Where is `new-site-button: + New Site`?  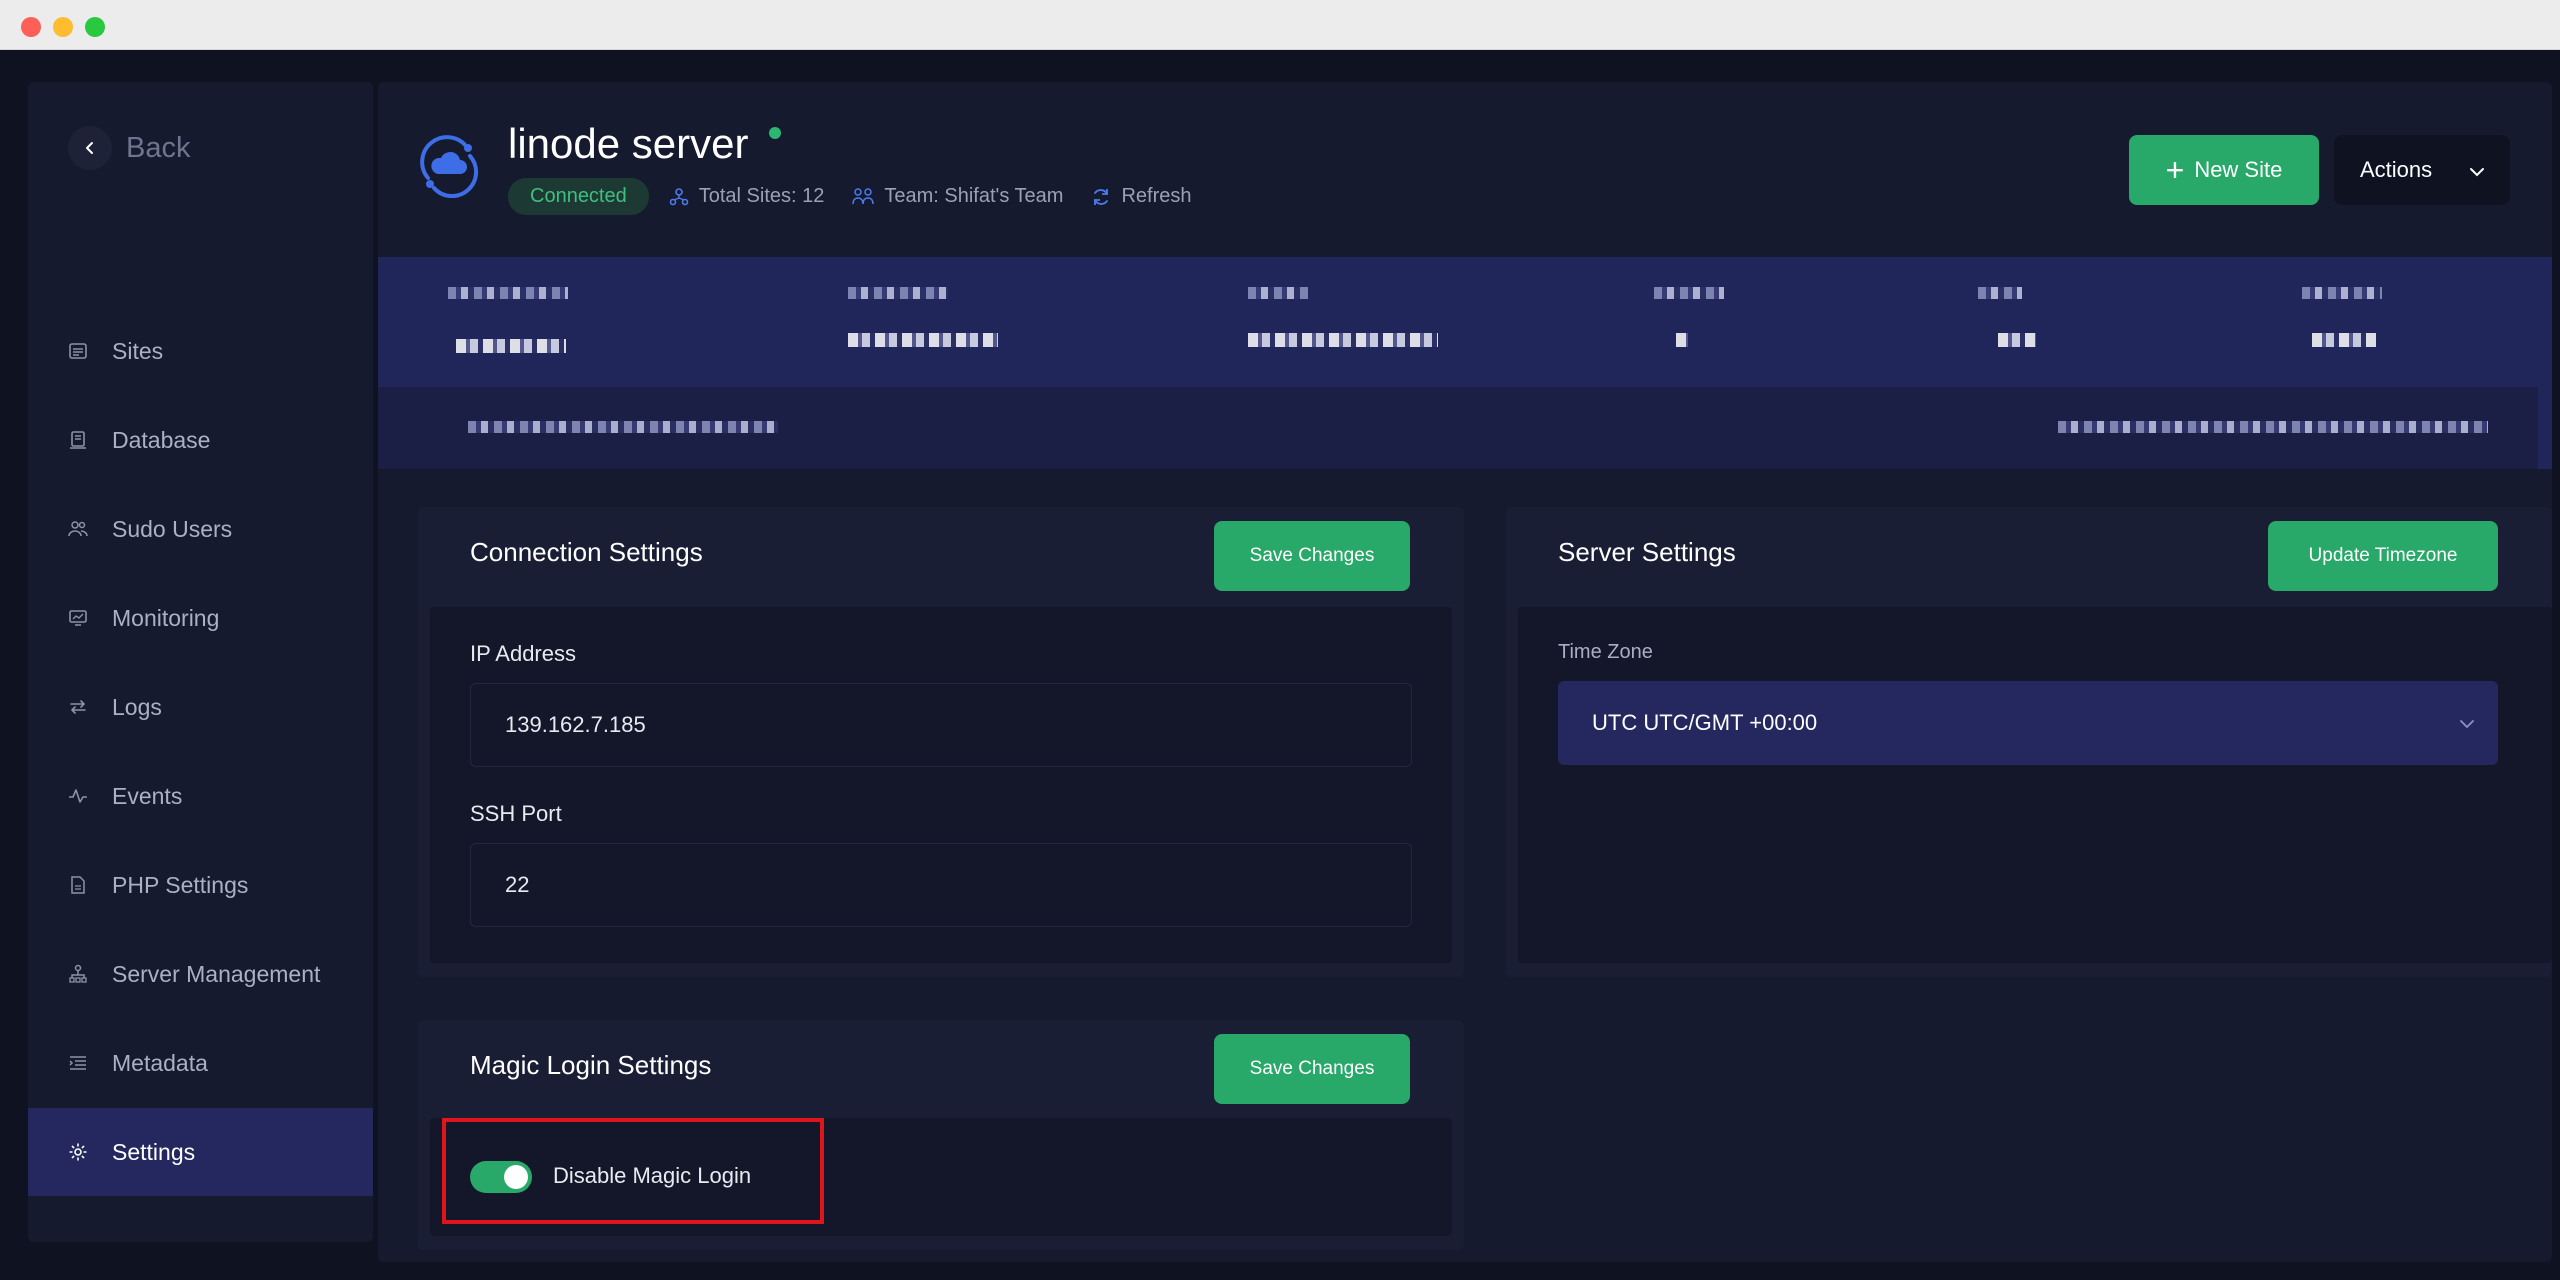
new-site-button: + New Site is located at coordinates (2224, 170).